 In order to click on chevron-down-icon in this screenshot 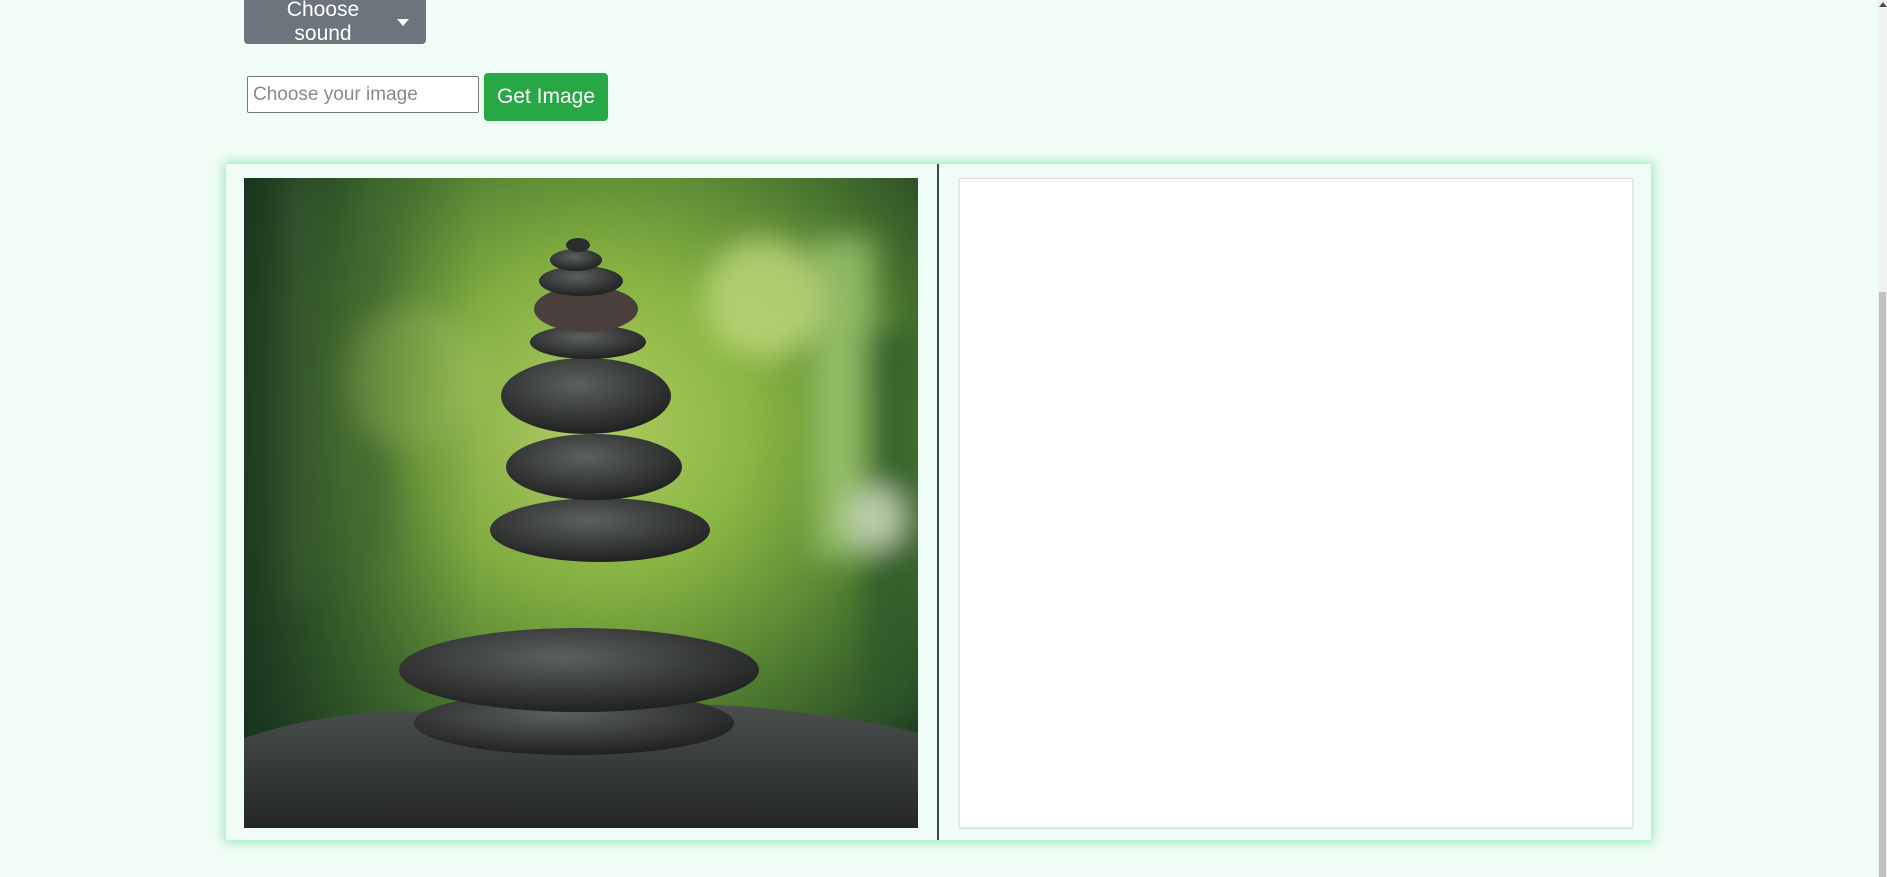, I will do `click(403, 22)`.